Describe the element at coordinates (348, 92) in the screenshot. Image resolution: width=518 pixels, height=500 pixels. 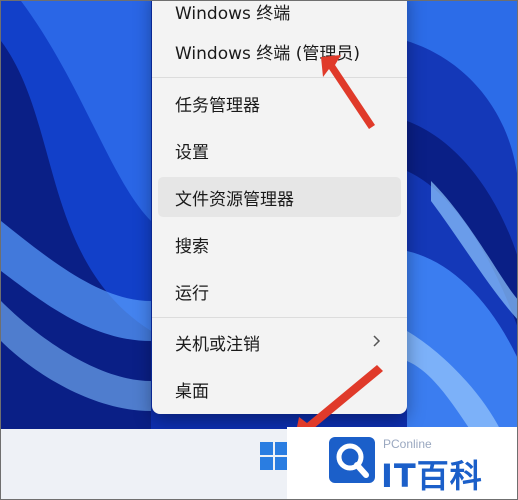
I see `red-arrow-annotation` at that location.